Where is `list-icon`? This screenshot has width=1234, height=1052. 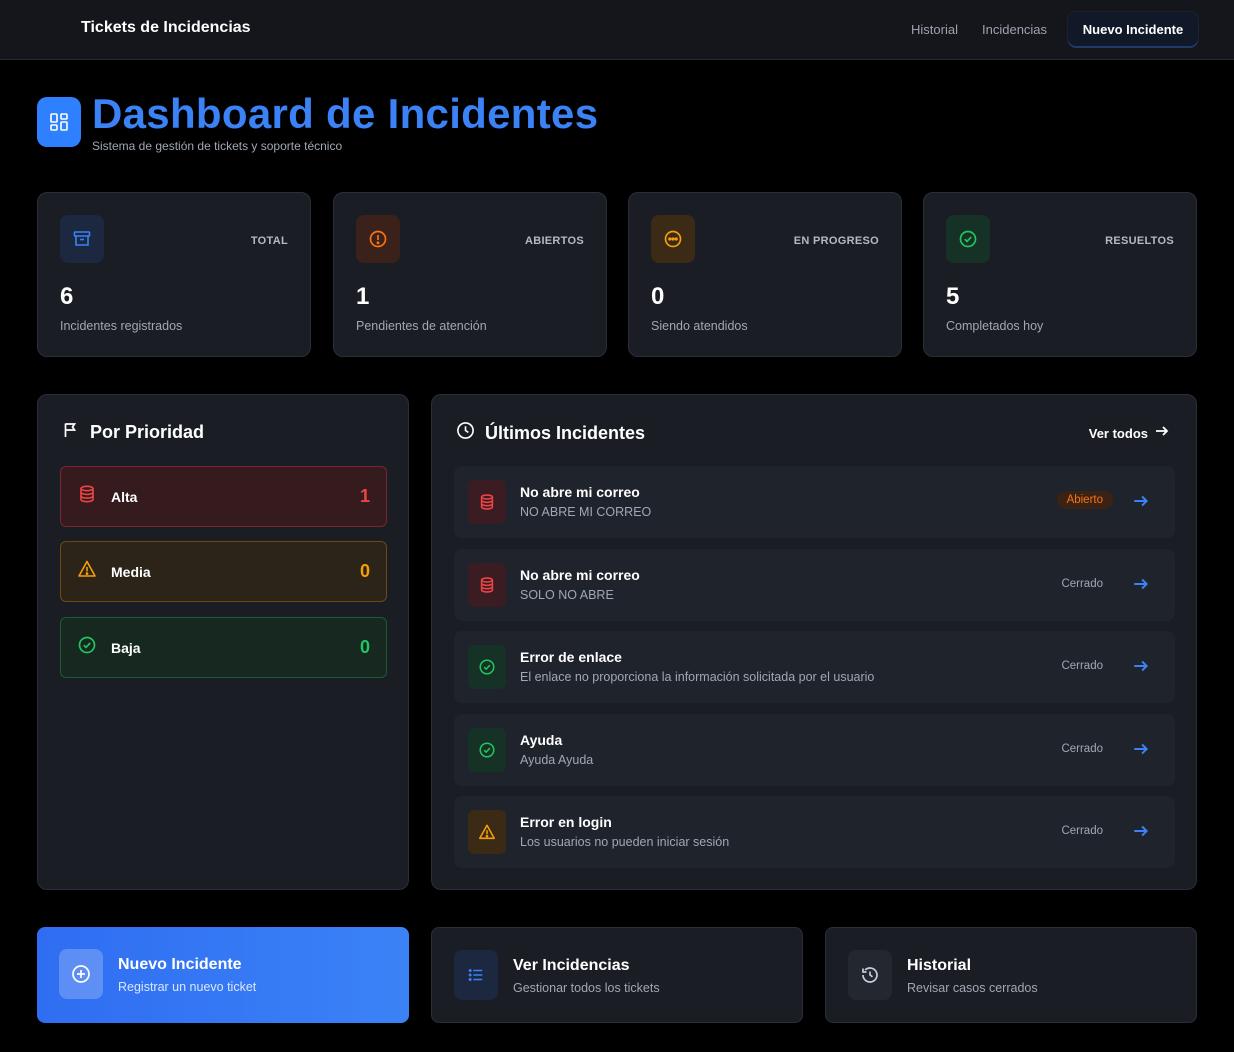 list-icon is located at coordinates (476, 975).